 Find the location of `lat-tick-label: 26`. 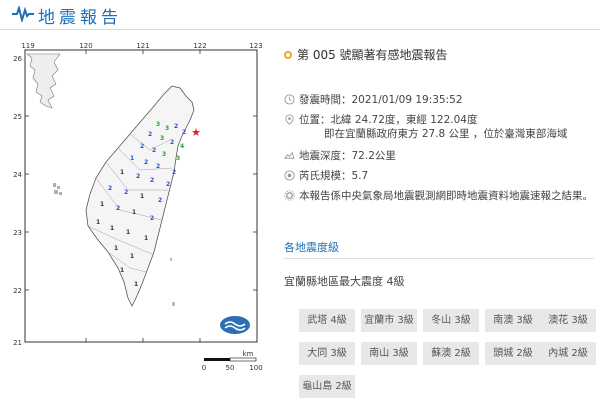

lat-tick-label: 26 is located at coordinates (17, 59).